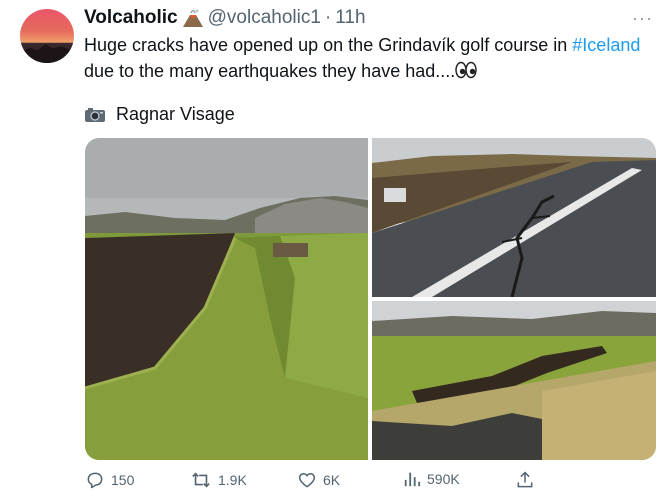 This screenshot has width=670, height=500. I want to click on reply-button: 150, so click(109, 480).